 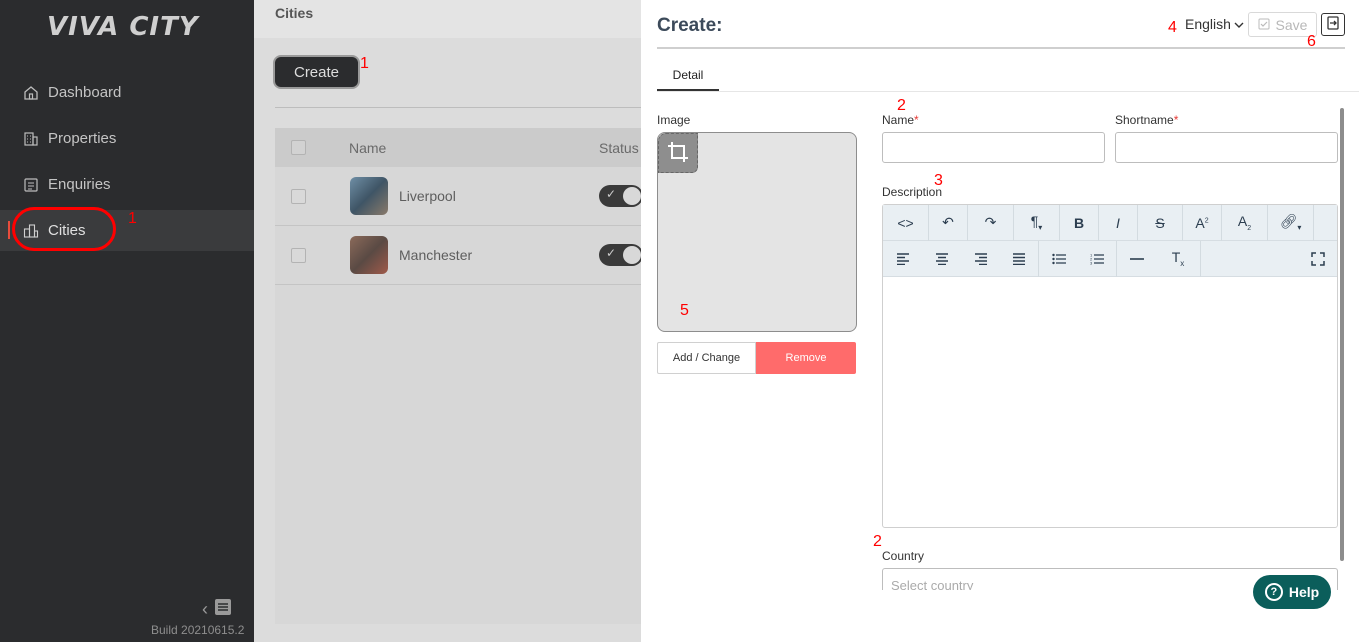 What do you see at coordinates (367, 148) in the screenshot?
I see `column-header-name: Name` at bounding box center [367, 148].